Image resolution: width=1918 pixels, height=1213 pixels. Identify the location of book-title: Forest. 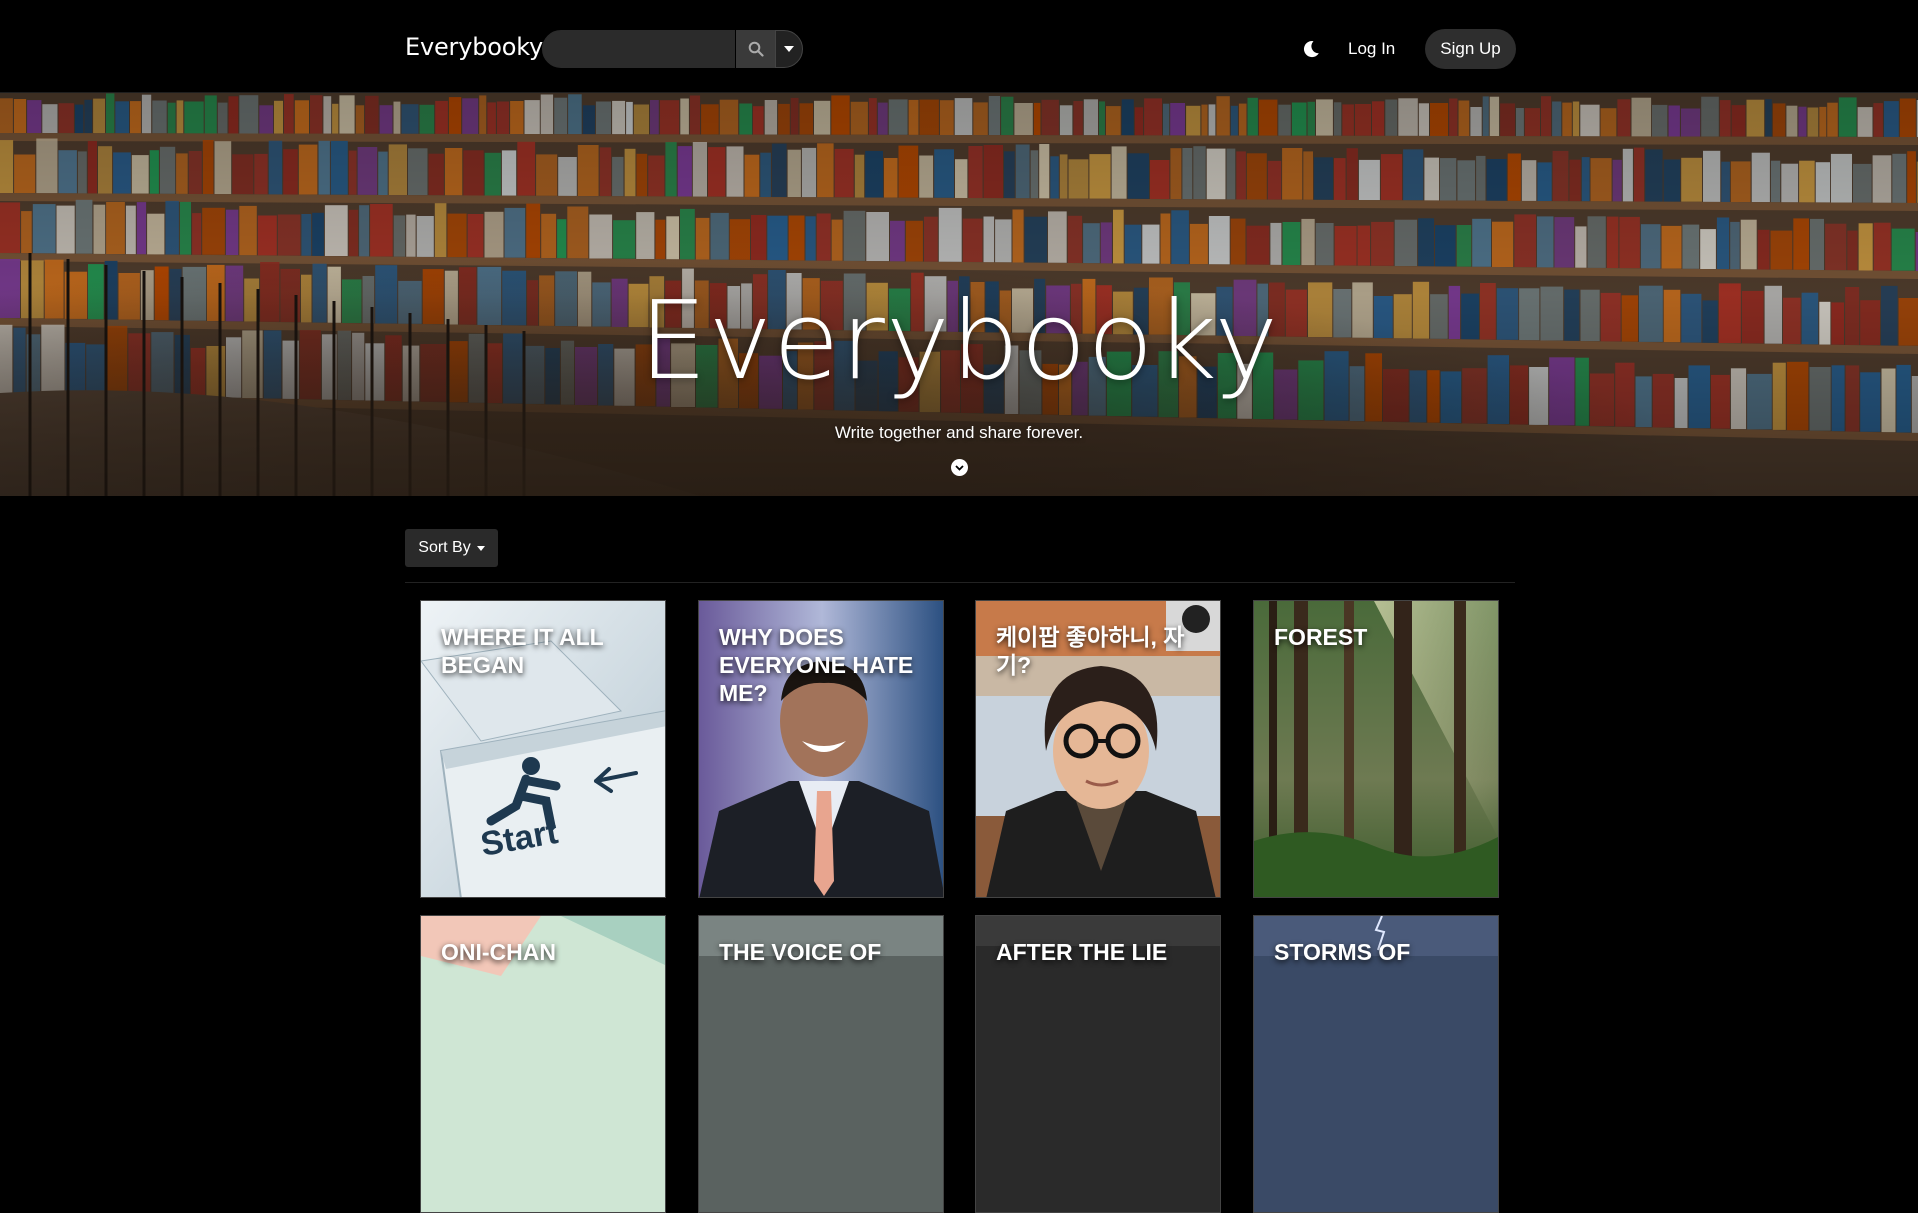
(1321, 637).